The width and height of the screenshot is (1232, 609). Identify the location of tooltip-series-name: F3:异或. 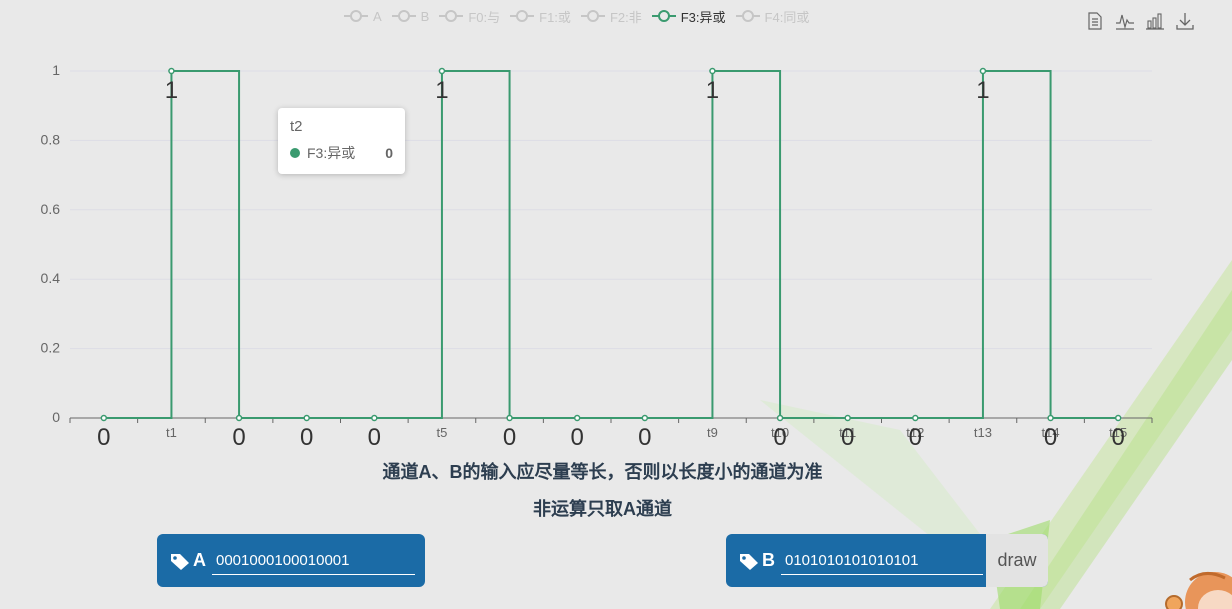
(331, 153).